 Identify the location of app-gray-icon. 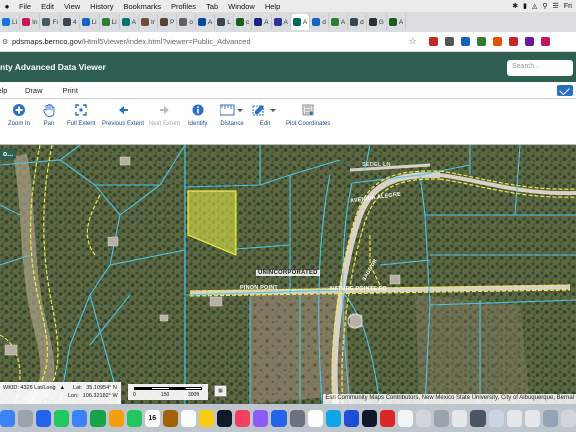
(424, 418).